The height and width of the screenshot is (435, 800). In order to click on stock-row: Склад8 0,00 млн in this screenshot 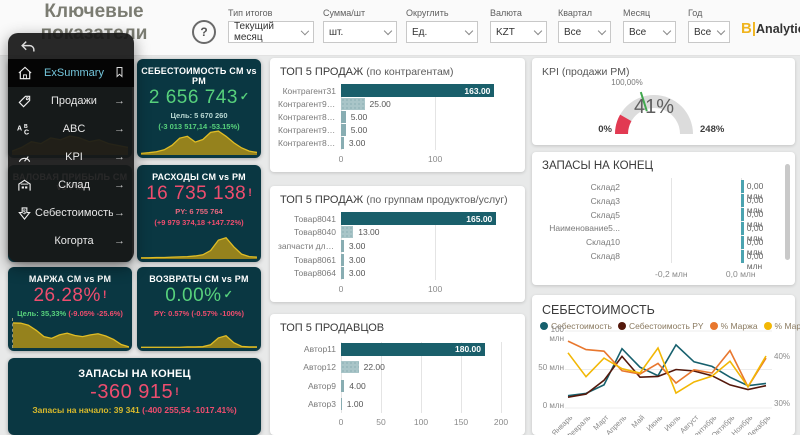, I will do `click(658, 260)`.